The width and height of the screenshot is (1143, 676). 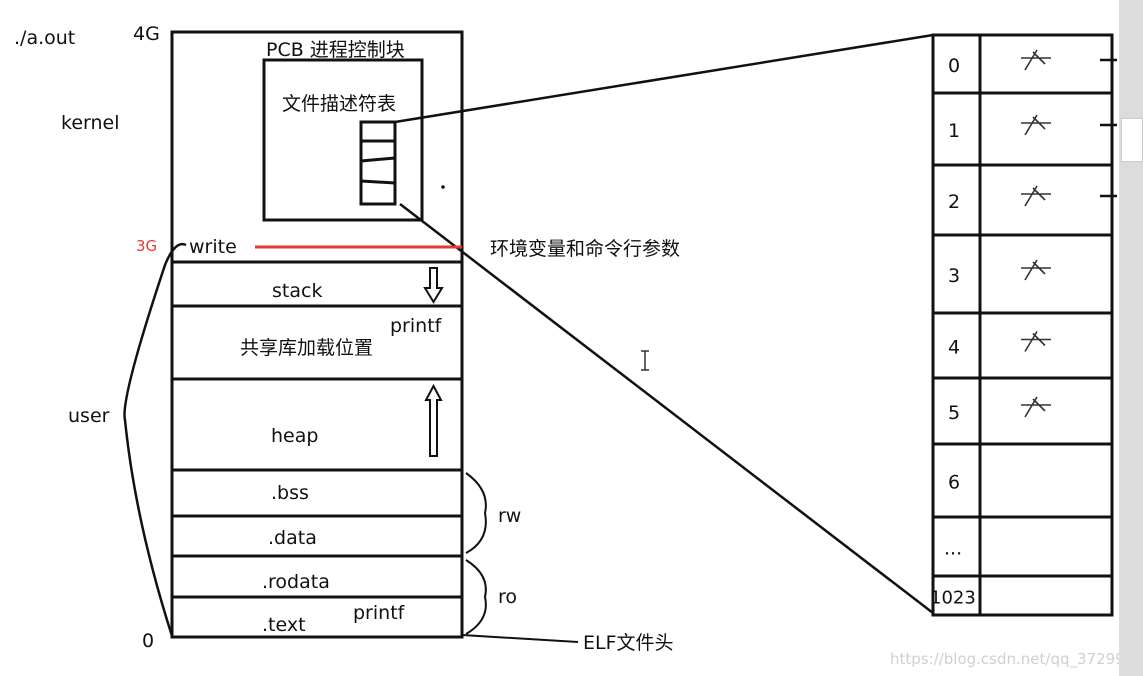 I want to click on elf-header-label: ELF文件头, so click(x=628, y=643).